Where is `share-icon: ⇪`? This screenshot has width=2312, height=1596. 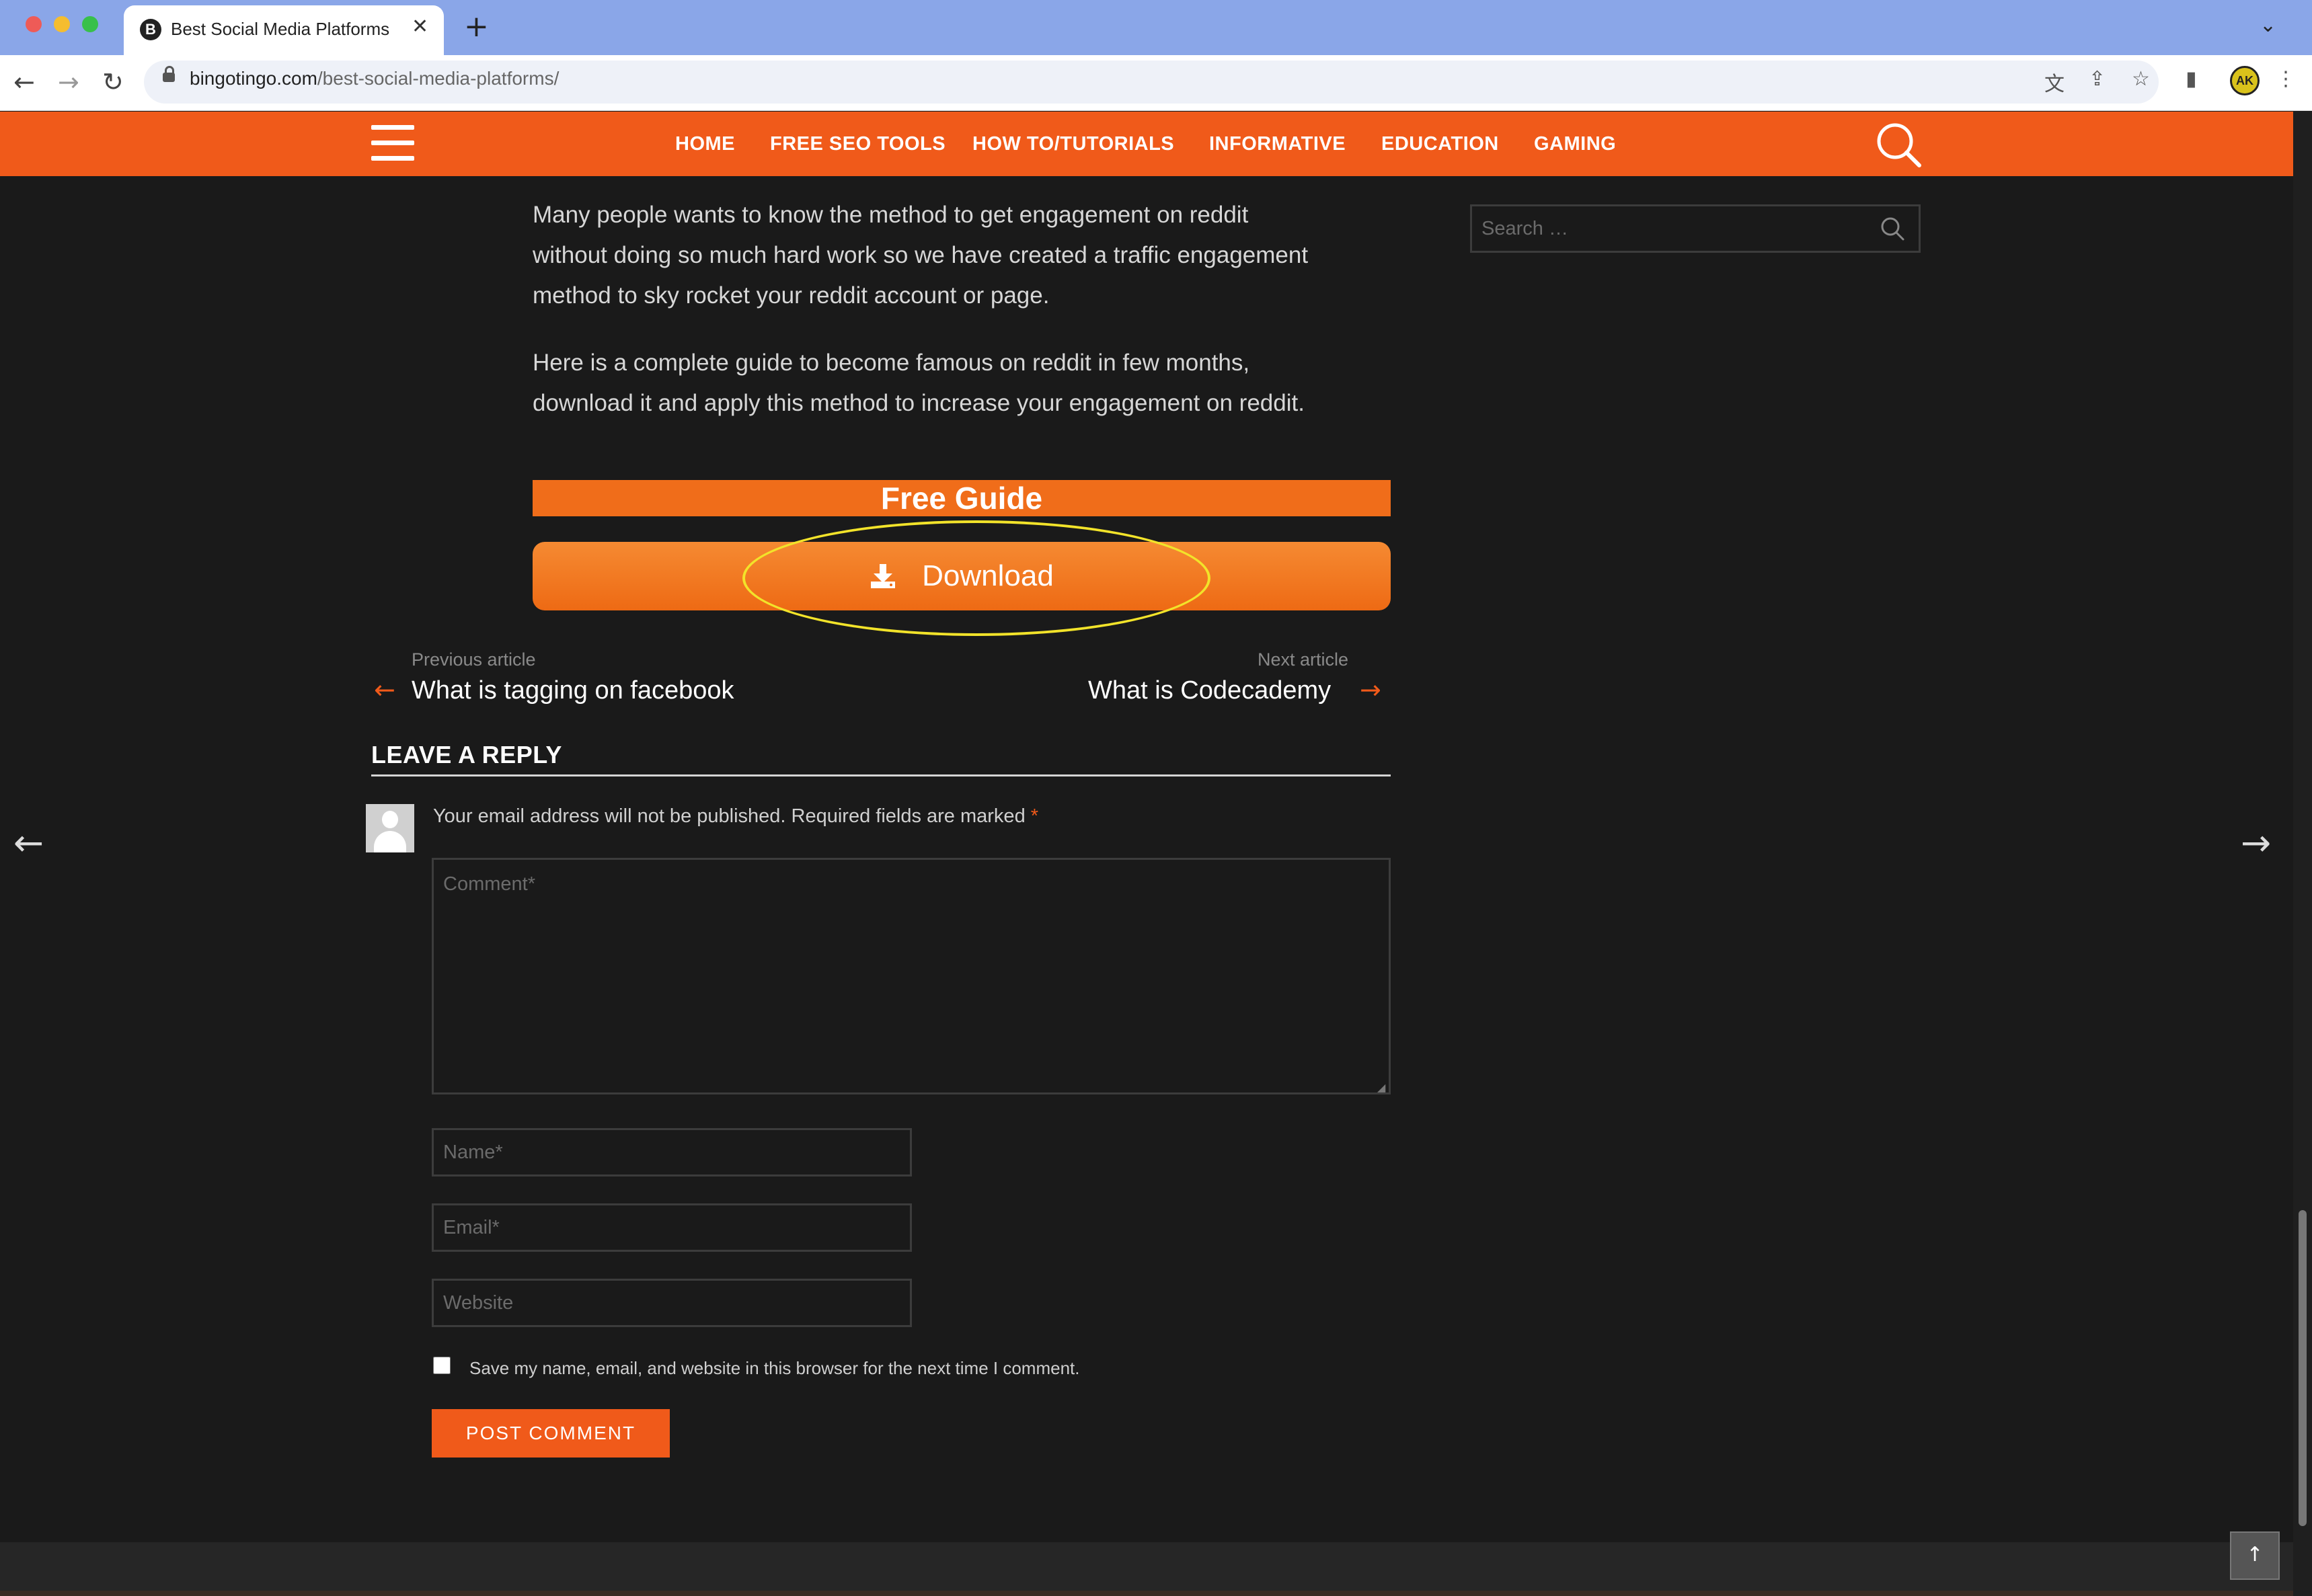
share-icon: ⇪ is located at coordinates (2097, 79).